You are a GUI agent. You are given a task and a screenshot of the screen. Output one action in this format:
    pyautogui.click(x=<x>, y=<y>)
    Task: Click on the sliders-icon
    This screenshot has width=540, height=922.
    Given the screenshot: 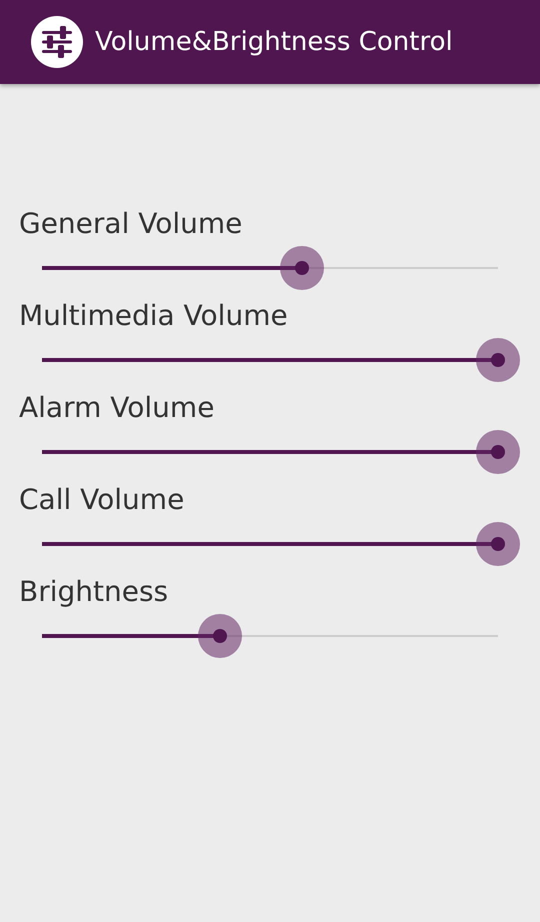 What is the action you would take?
    pyautogui.click(x=57, y=42)
    